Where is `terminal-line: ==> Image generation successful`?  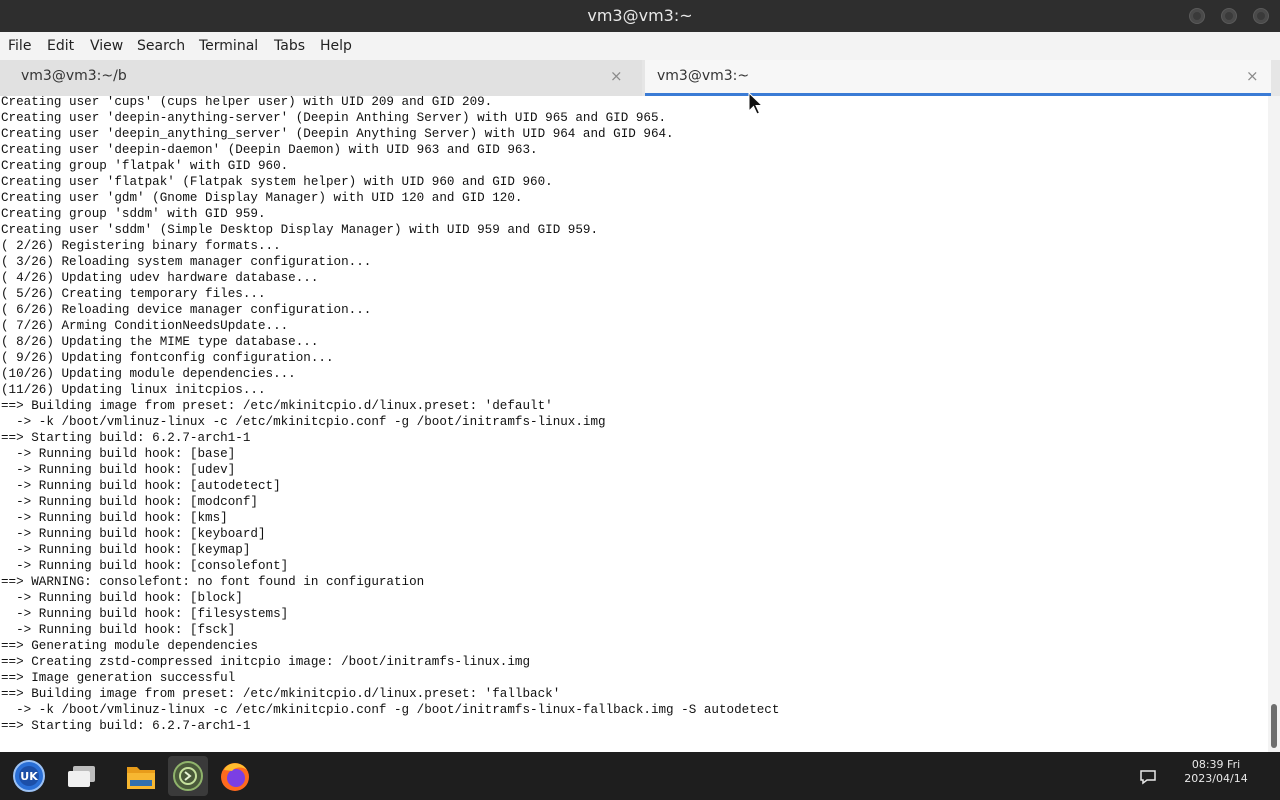
terminal-line: ==> Image generation successful is located at coordinates (118, 678).